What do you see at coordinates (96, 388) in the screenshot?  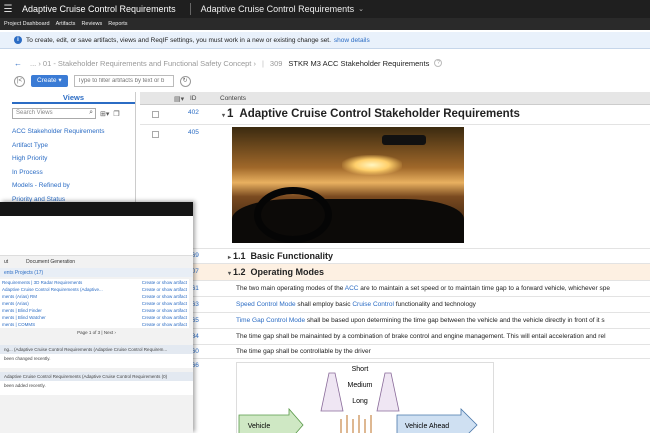 I see `overlay-section-message: been added recently.` at bounding box center [96, 388].